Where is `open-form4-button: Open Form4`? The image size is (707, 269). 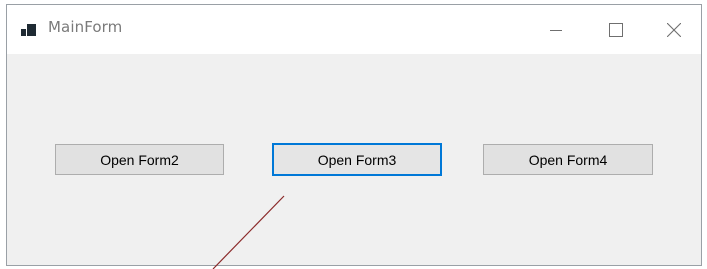
open-form4-button: Open Form4 is located at coordinates (568, 159).